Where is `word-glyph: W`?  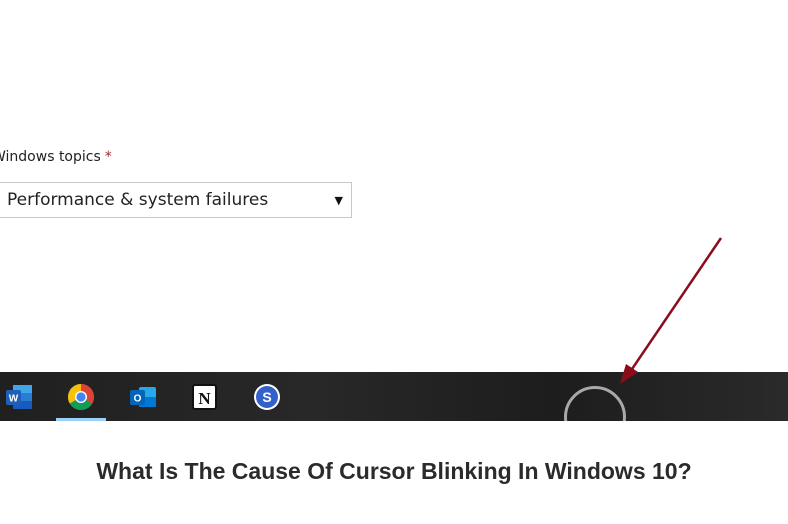
word-glyph: W is located at coordinates (14, 399).